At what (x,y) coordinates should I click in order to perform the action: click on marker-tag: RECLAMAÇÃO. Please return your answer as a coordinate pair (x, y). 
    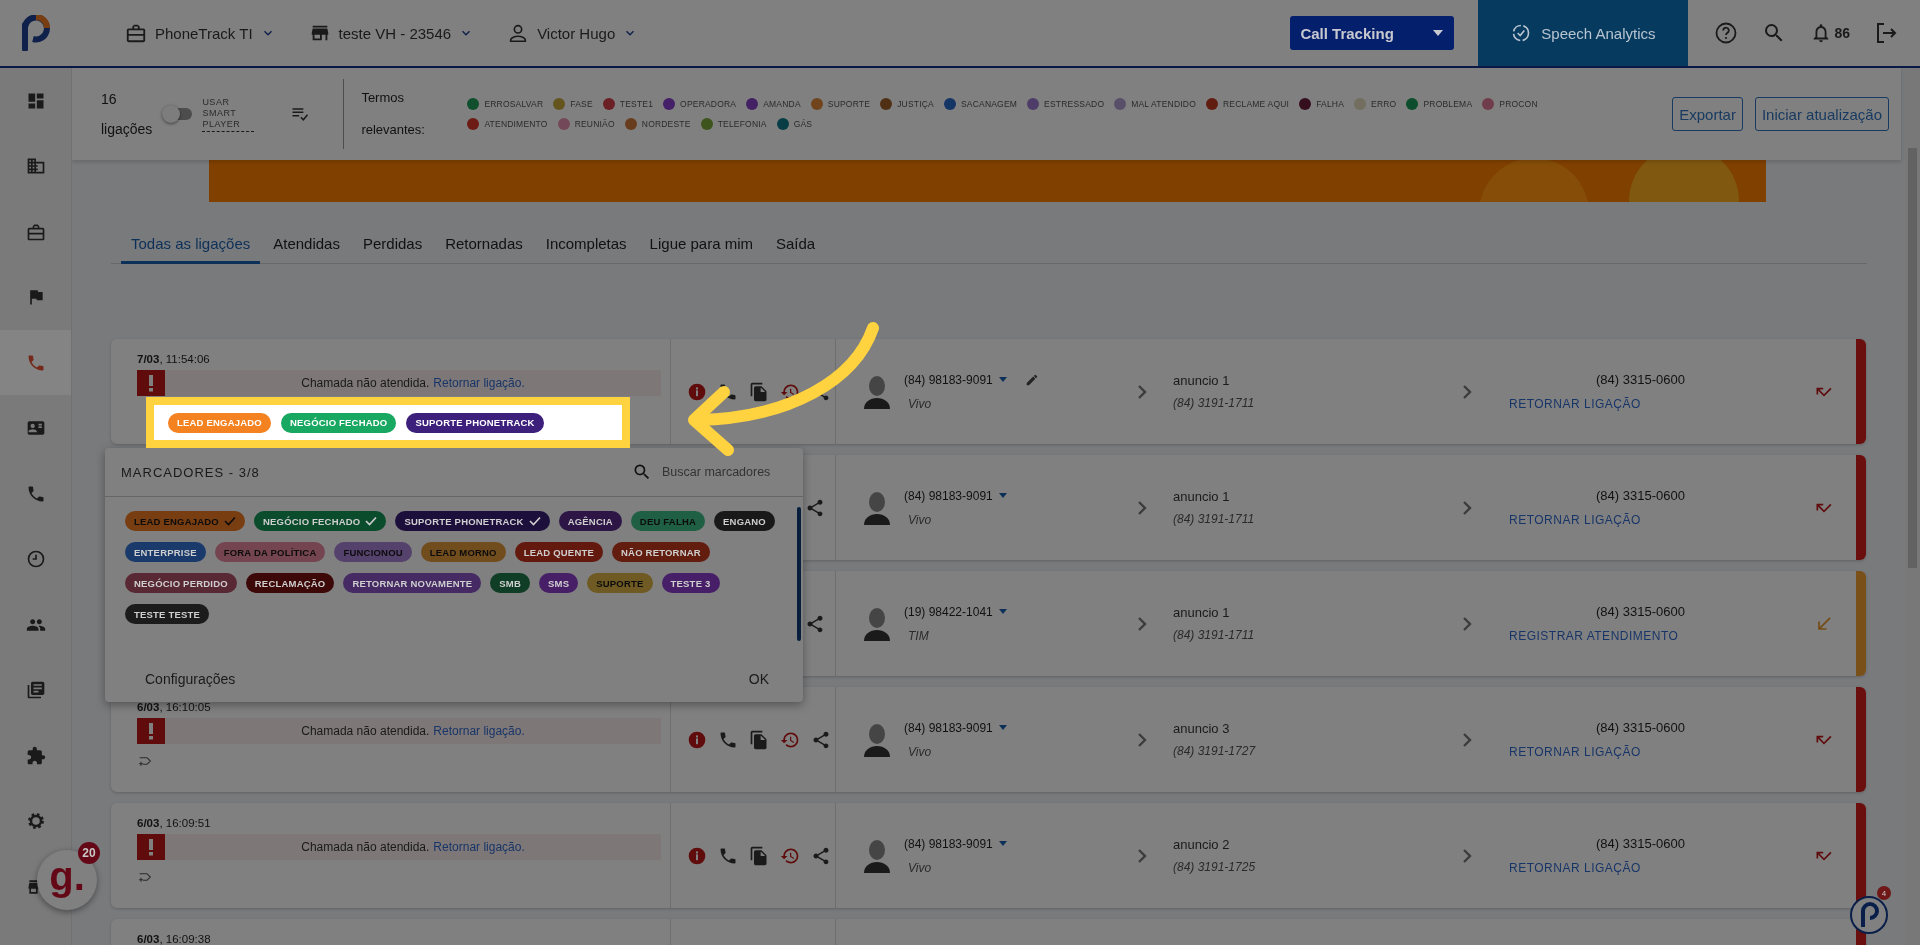
    Looking at the image, I should click on (290, 583).